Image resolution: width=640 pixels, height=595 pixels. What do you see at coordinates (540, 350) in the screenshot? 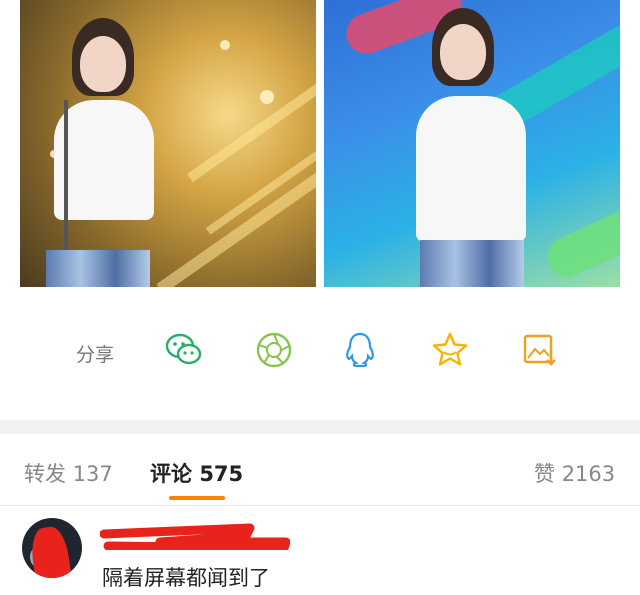
I see `save-image-icon` at bounding box center [540, 350].